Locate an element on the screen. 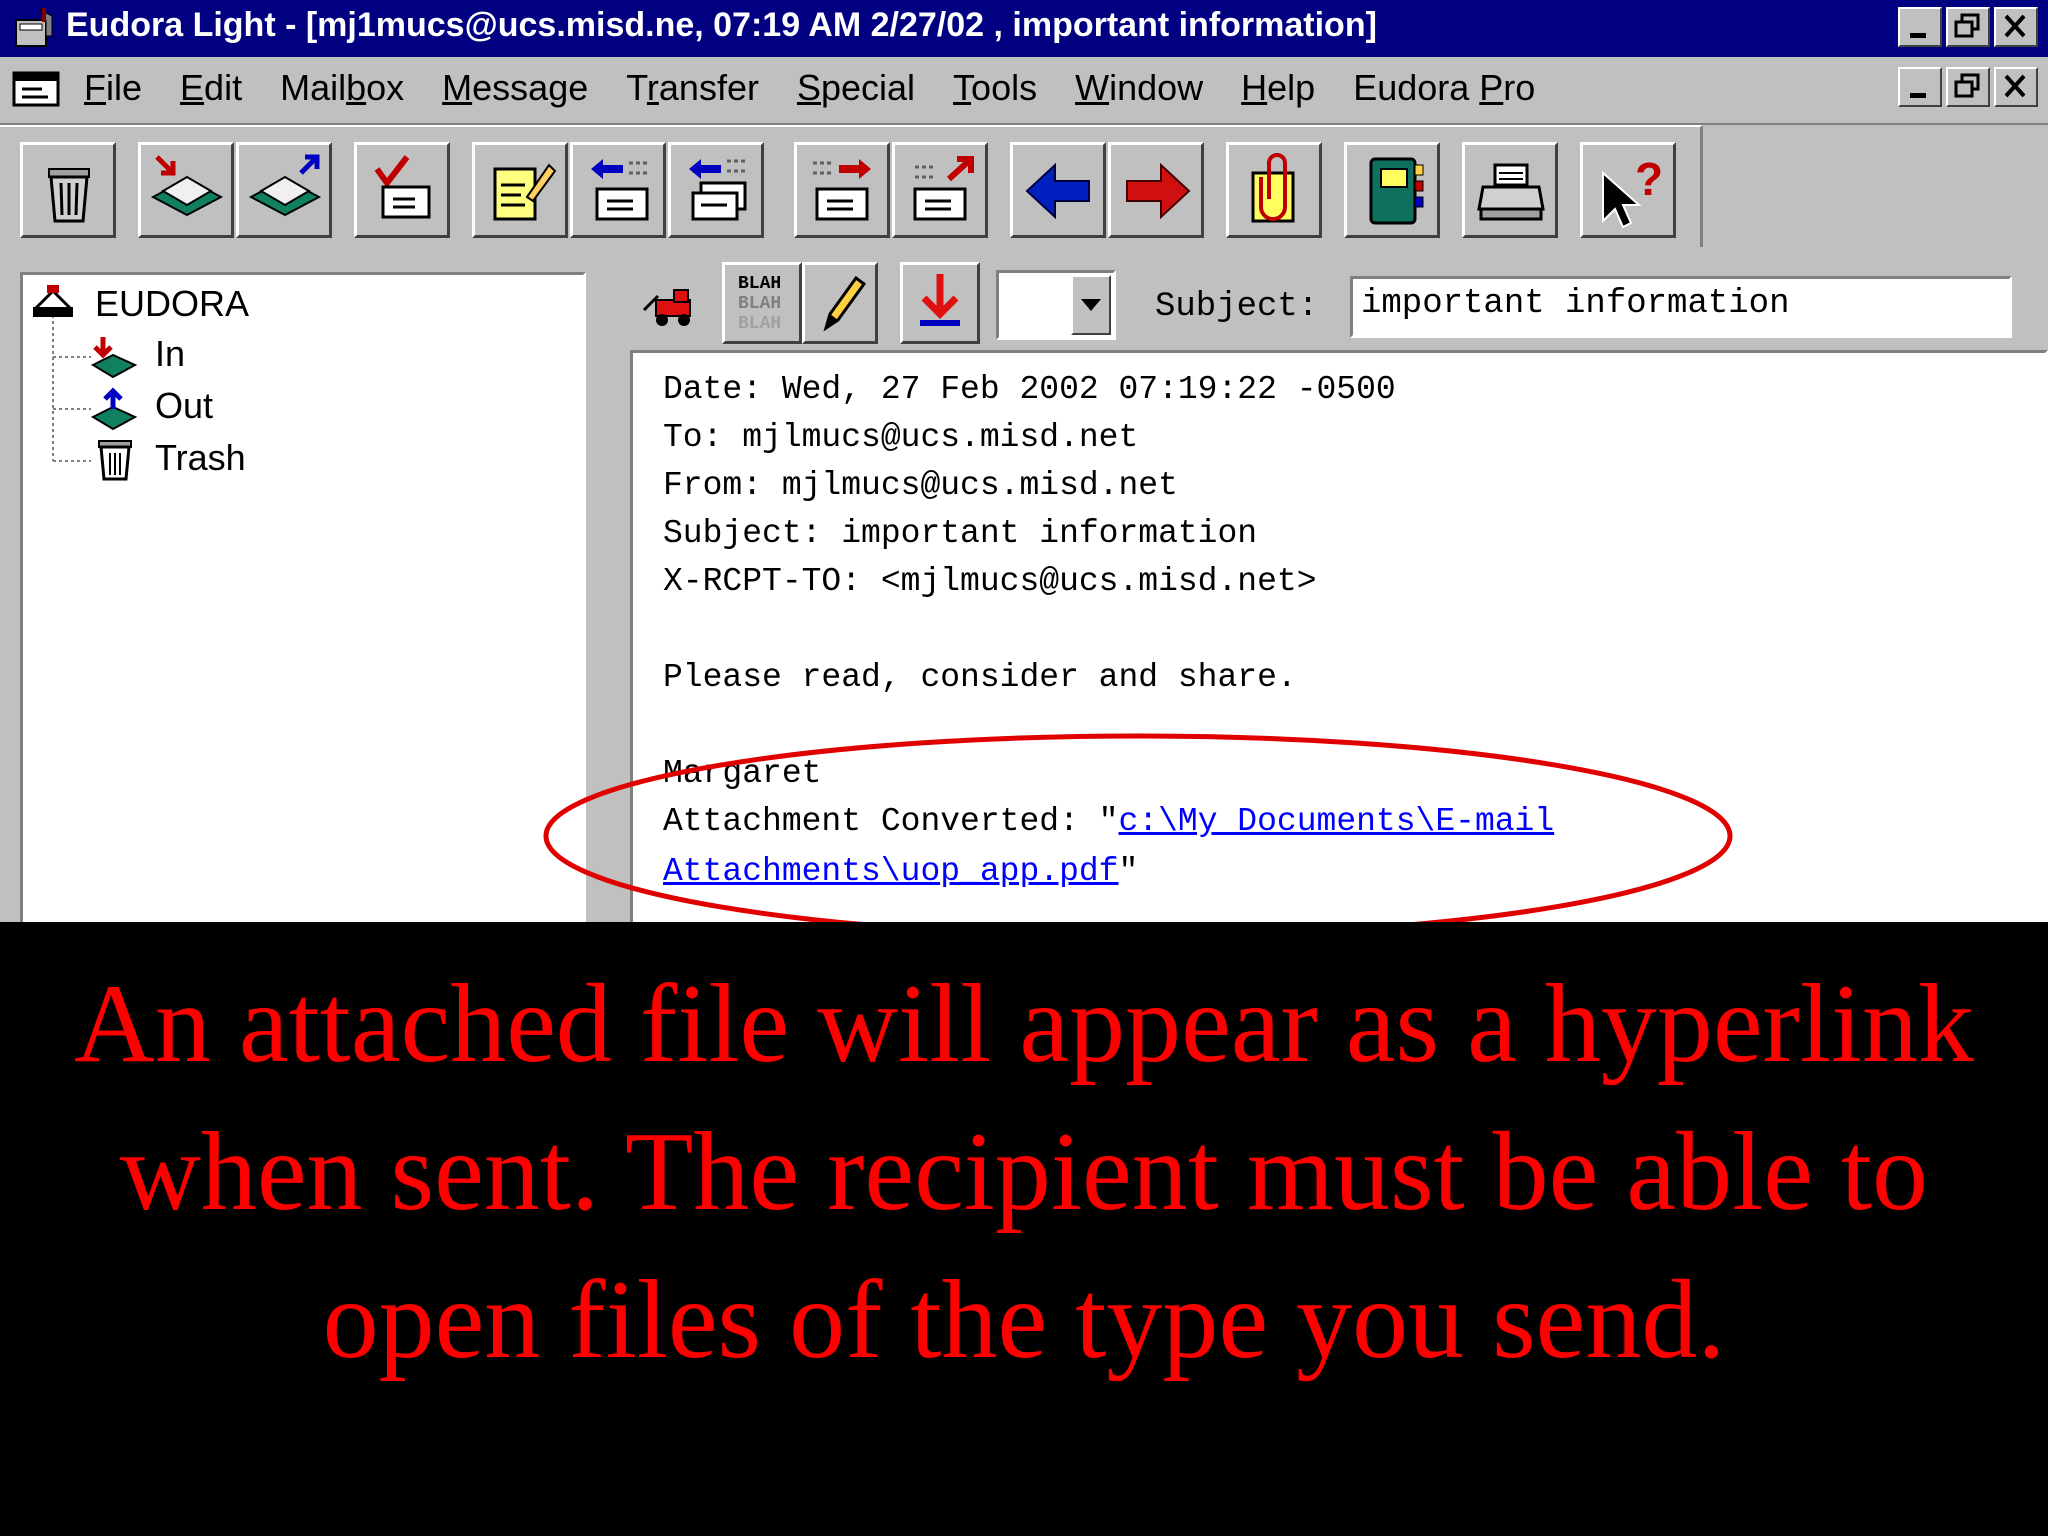 Image resolution: width=2048 pixels, height=1536 pixels. next-message-button is located at coordinates (1156, 190).